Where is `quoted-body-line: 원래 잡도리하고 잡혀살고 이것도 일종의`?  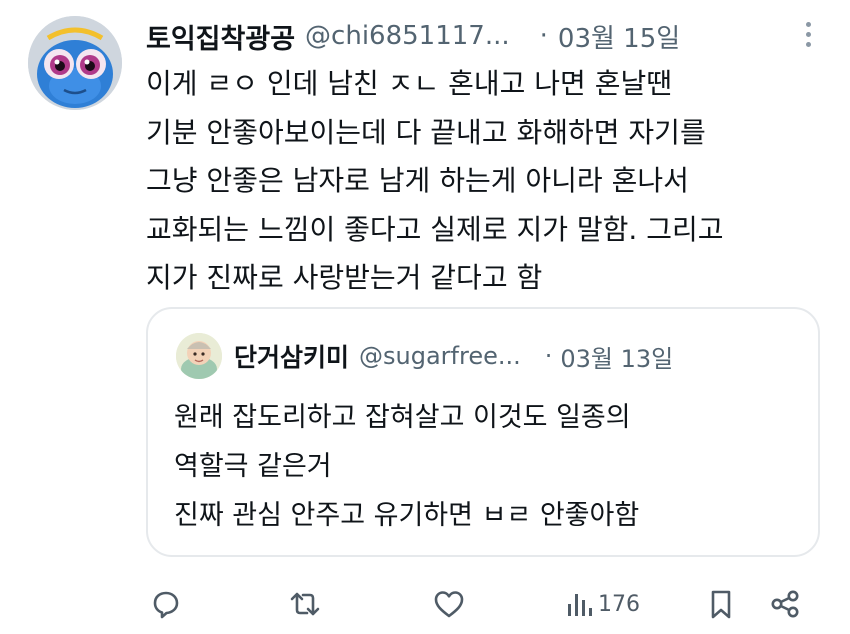
quoted-body-line: 원래 잡도리하고 잡혀살고 이것도 일종의 is located at coordinates (402, 417).